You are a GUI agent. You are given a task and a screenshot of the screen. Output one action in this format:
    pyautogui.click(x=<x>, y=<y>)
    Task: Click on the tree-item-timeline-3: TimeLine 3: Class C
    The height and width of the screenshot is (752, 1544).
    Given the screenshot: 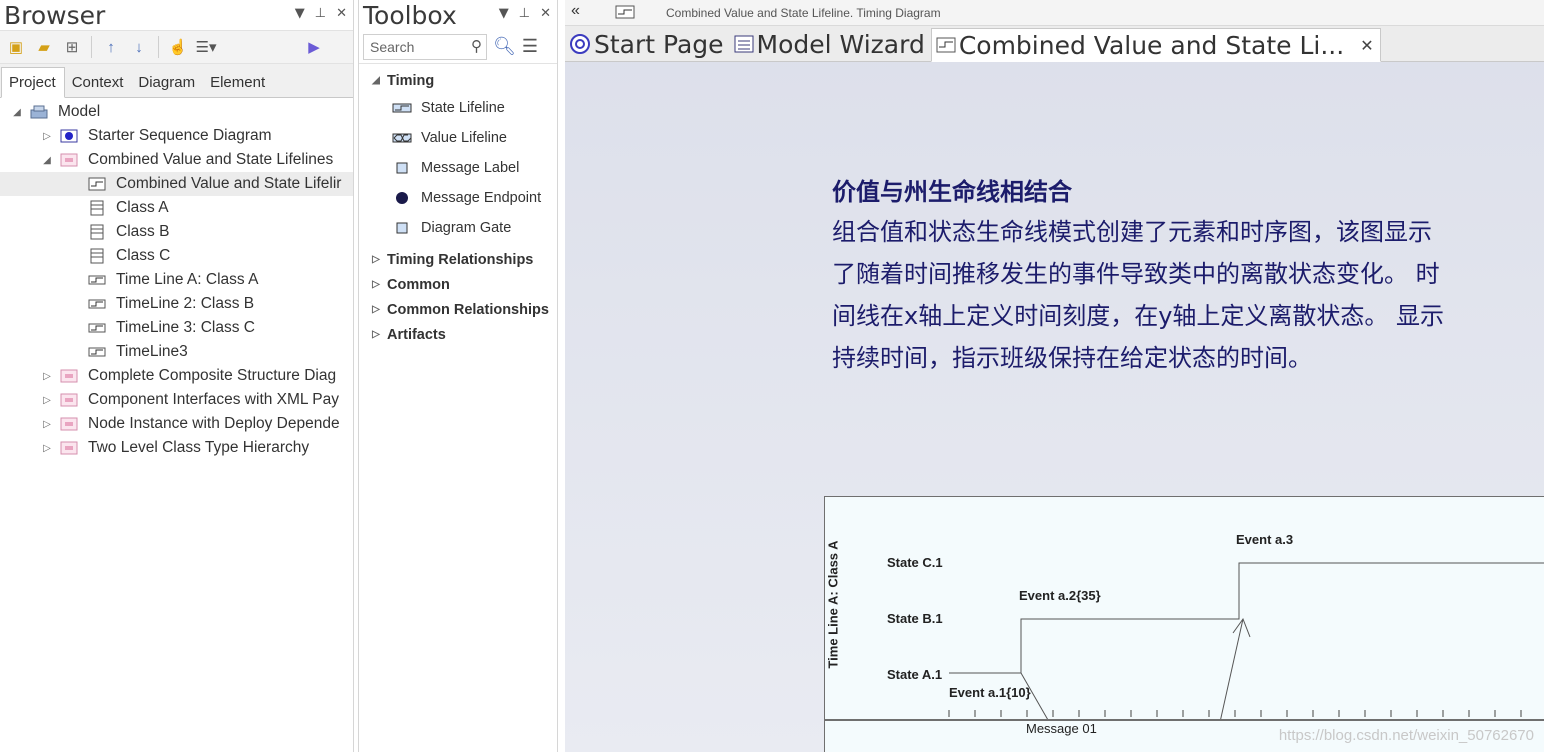 What is the action you would take?
    pyautogui.click(x=176, y=328)
    